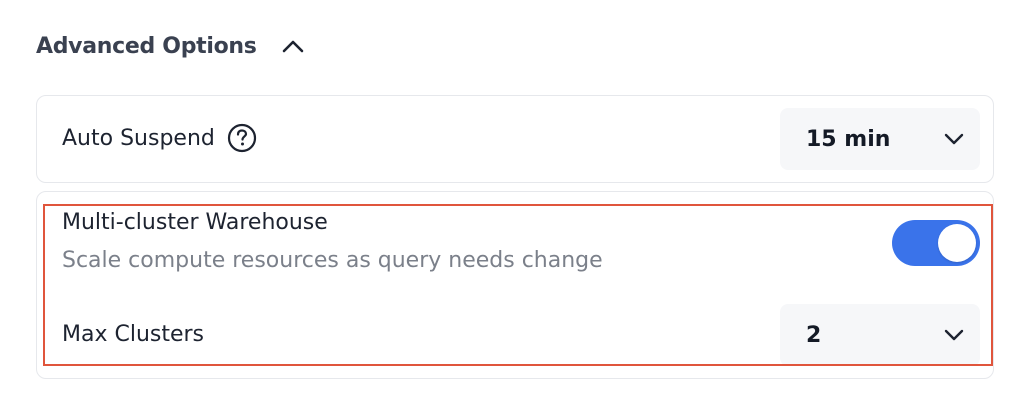 This screenshot has height=402, width=1022. I want to click on max-clusters-label: Max Clusters, so click(133, 334).